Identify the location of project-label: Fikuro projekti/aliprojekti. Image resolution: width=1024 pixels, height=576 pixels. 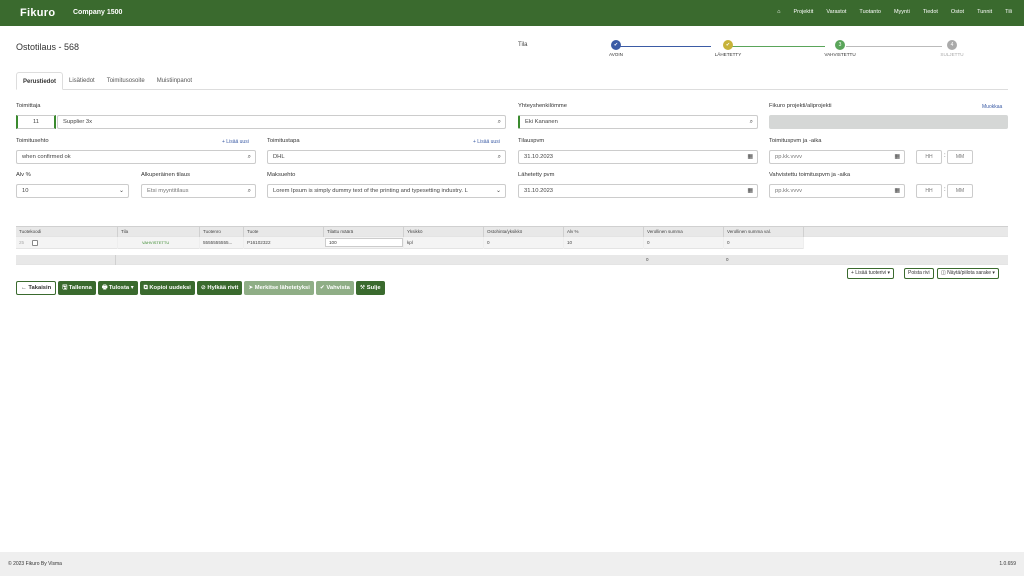
(800, 106).